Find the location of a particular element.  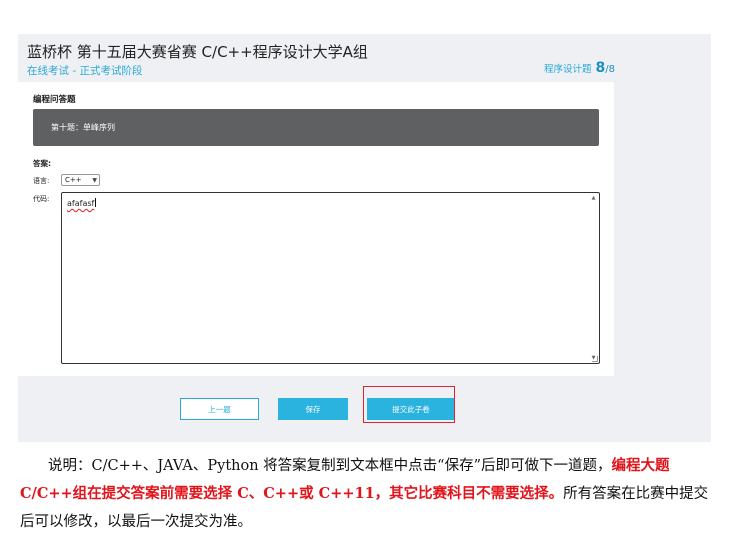

question-progress: 程序设计题 8/8 is located at coordinates (579, 68).